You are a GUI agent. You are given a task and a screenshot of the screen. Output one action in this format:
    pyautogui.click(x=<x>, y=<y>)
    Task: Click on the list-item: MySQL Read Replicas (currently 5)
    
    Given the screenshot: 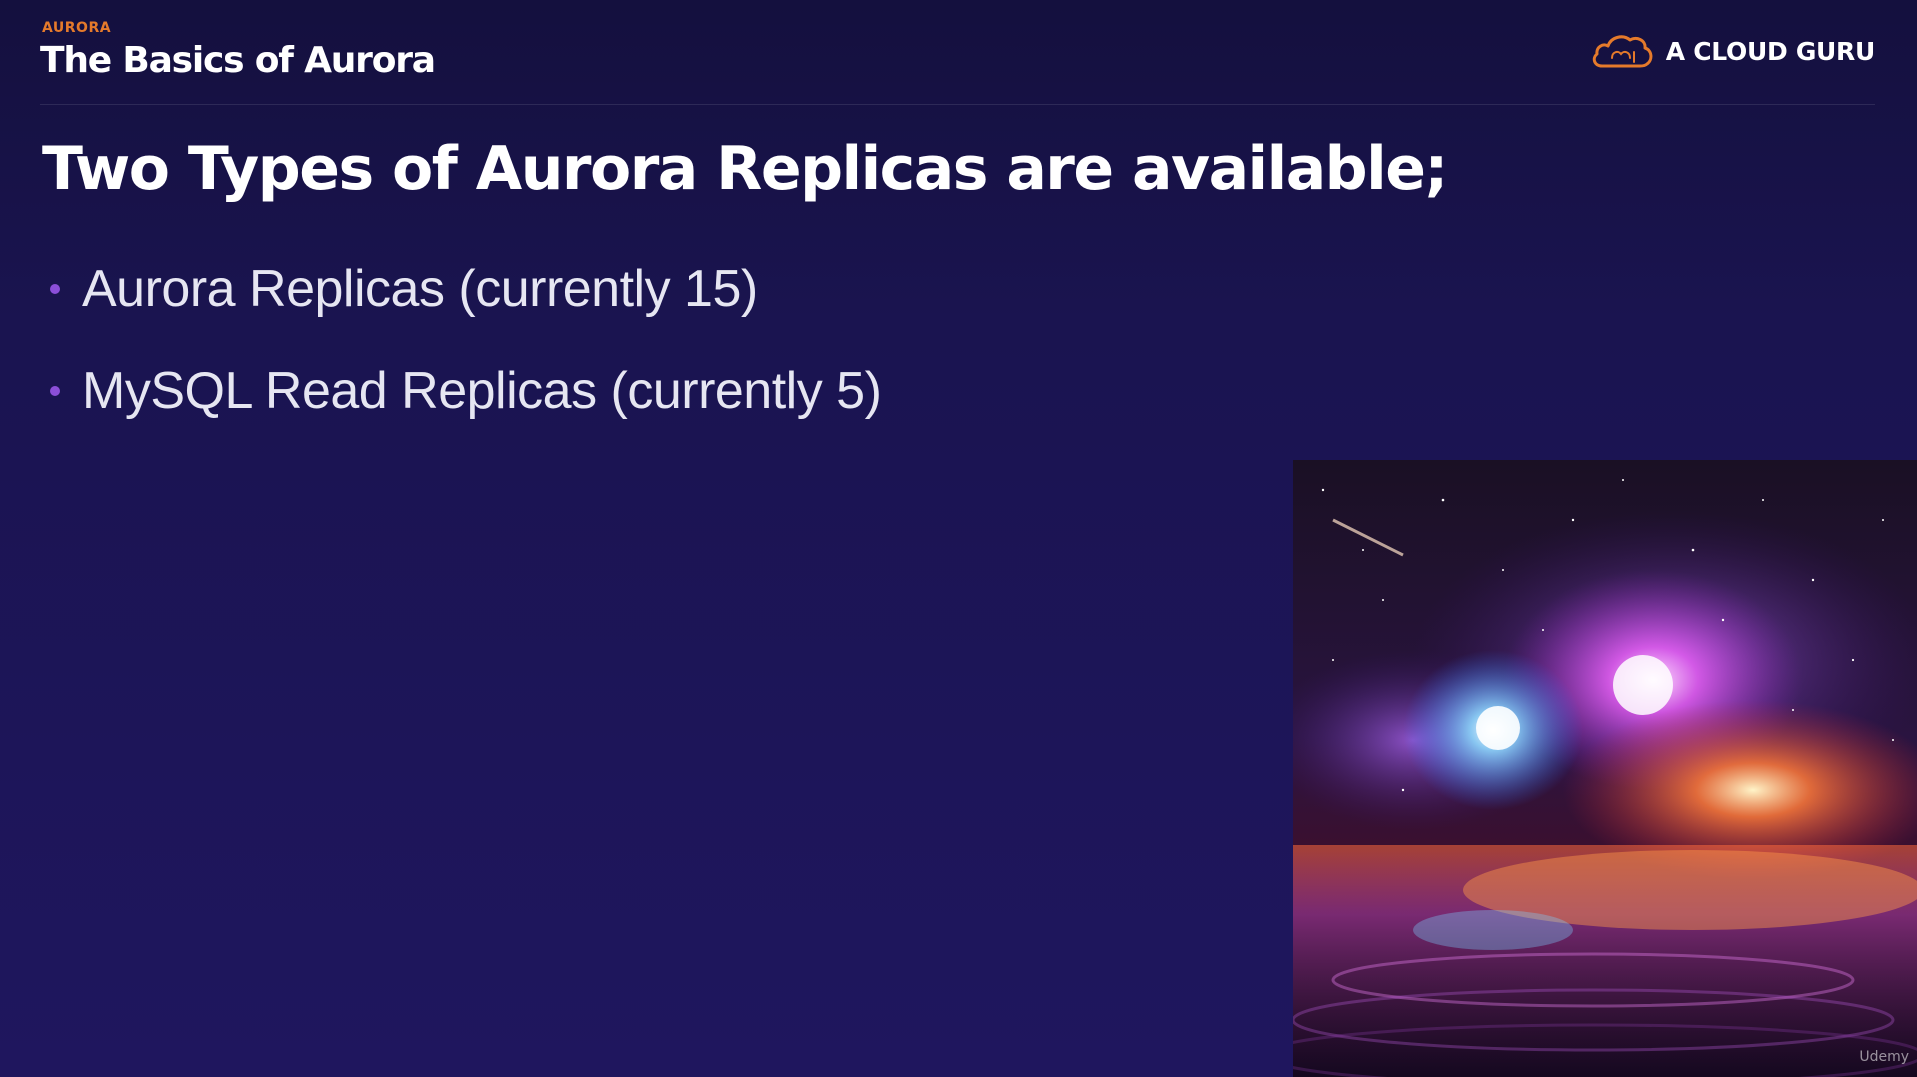 What is the action you would take?
    pyautogui.click(x=466, y=391)
    